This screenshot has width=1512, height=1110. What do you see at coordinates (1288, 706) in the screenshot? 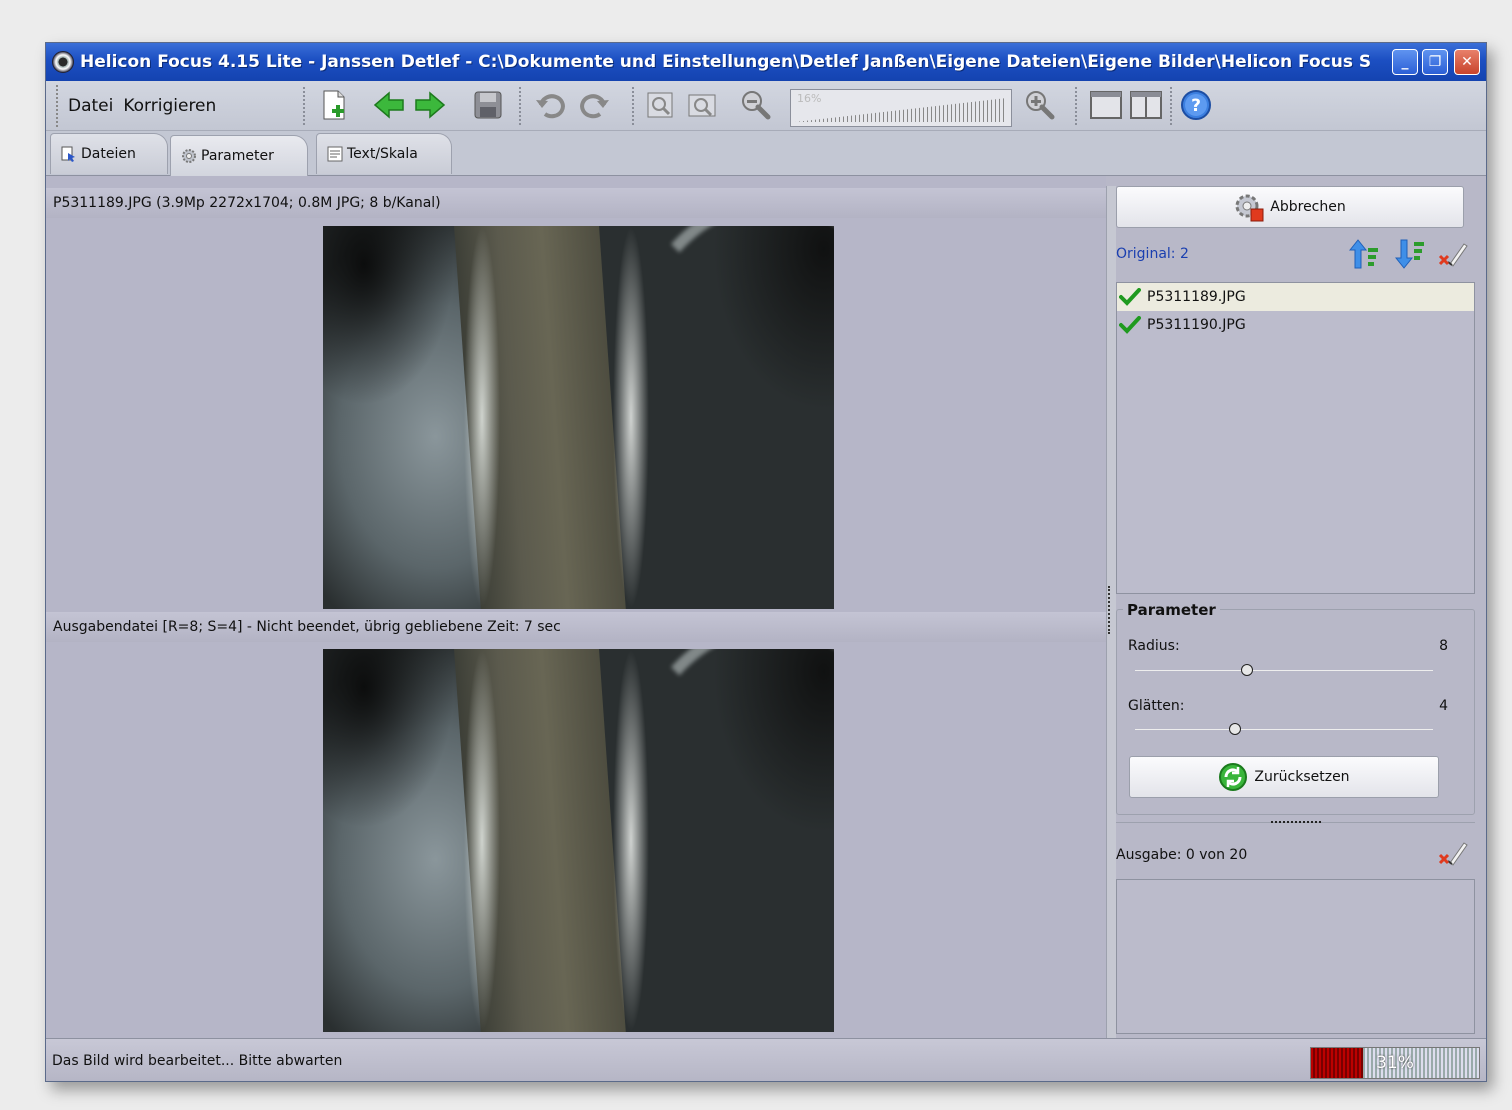
I see `smooth-row: Glätten: 4` at bounding box center [1288, 706].